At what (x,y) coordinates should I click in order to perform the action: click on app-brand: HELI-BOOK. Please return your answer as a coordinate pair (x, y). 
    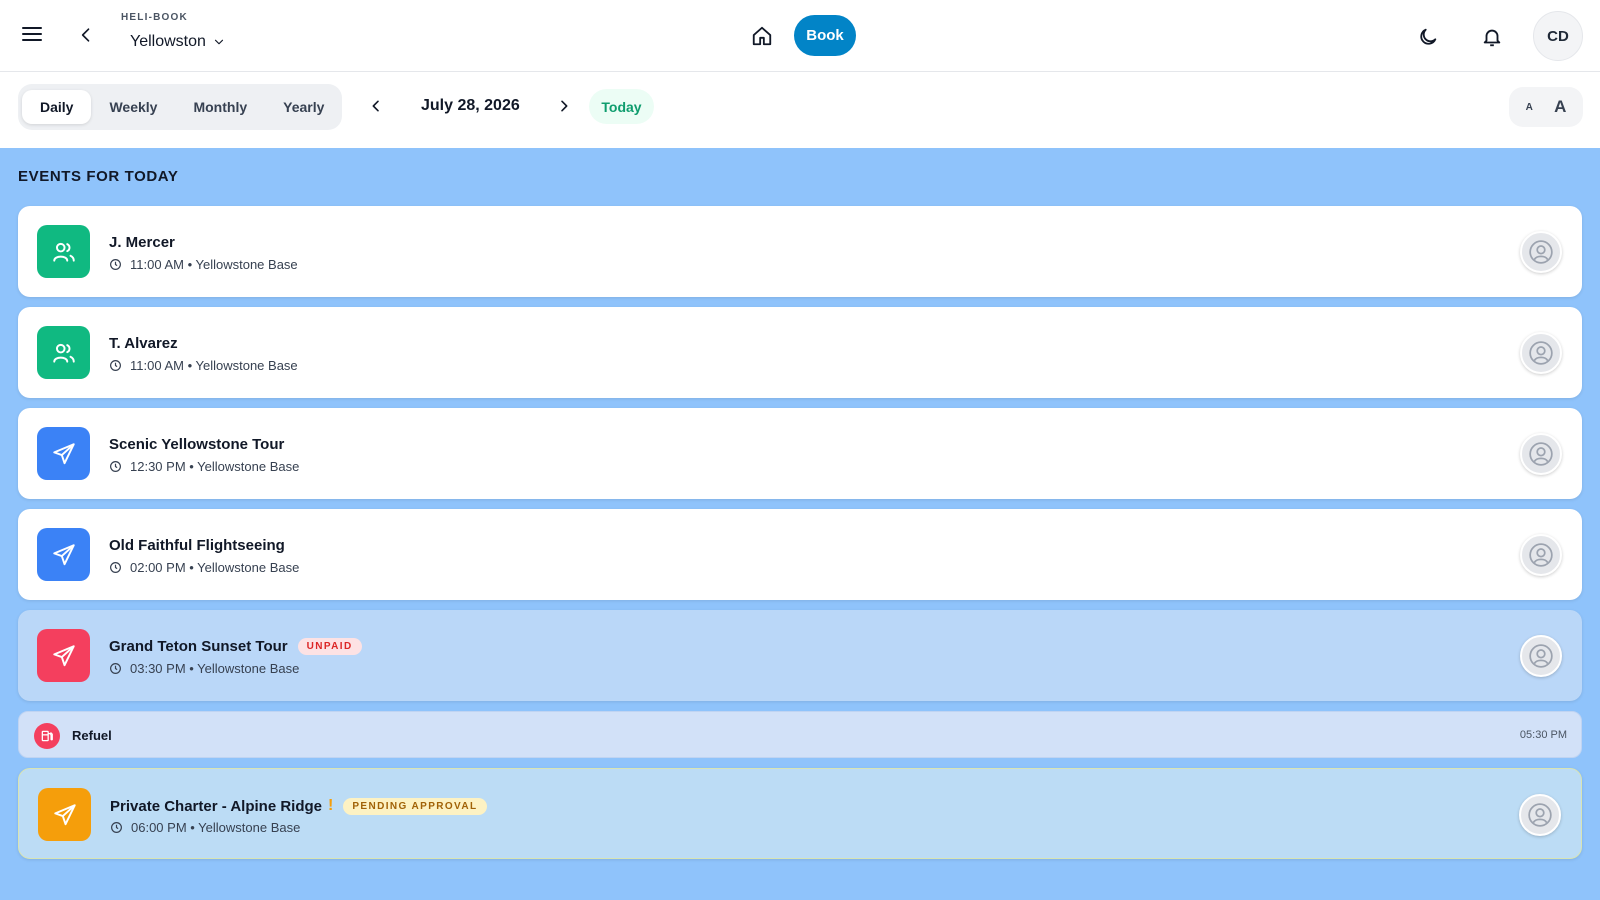
    Looking at the image, I should click on (154, 17).